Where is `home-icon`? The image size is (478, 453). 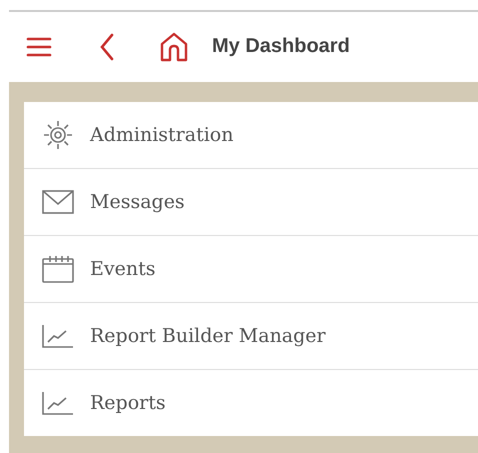 home-icon is located at coordinates (174, 47).